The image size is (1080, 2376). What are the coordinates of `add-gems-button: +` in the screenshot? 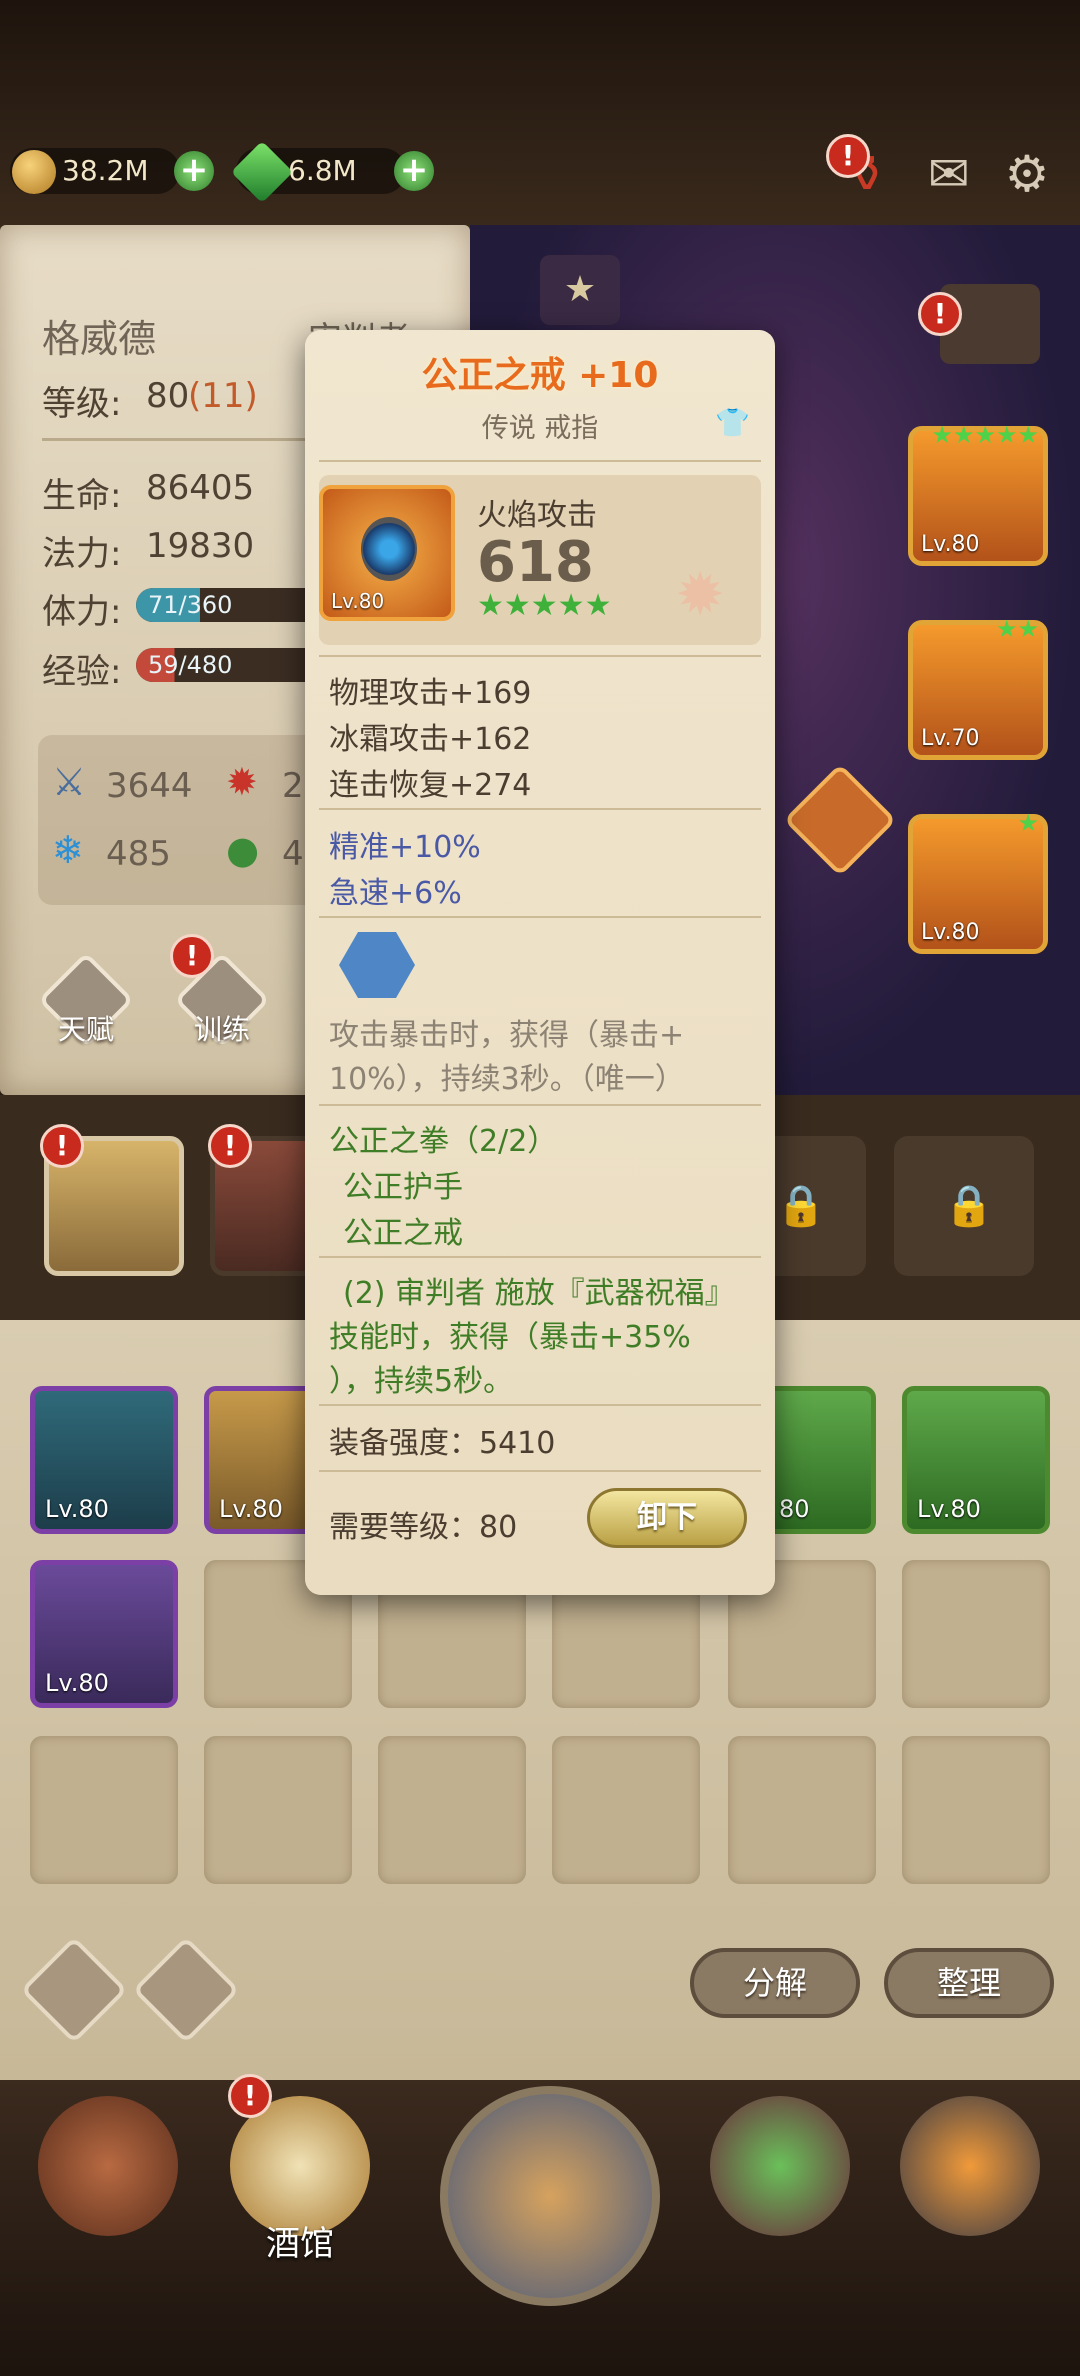 It's located at (414, 171).